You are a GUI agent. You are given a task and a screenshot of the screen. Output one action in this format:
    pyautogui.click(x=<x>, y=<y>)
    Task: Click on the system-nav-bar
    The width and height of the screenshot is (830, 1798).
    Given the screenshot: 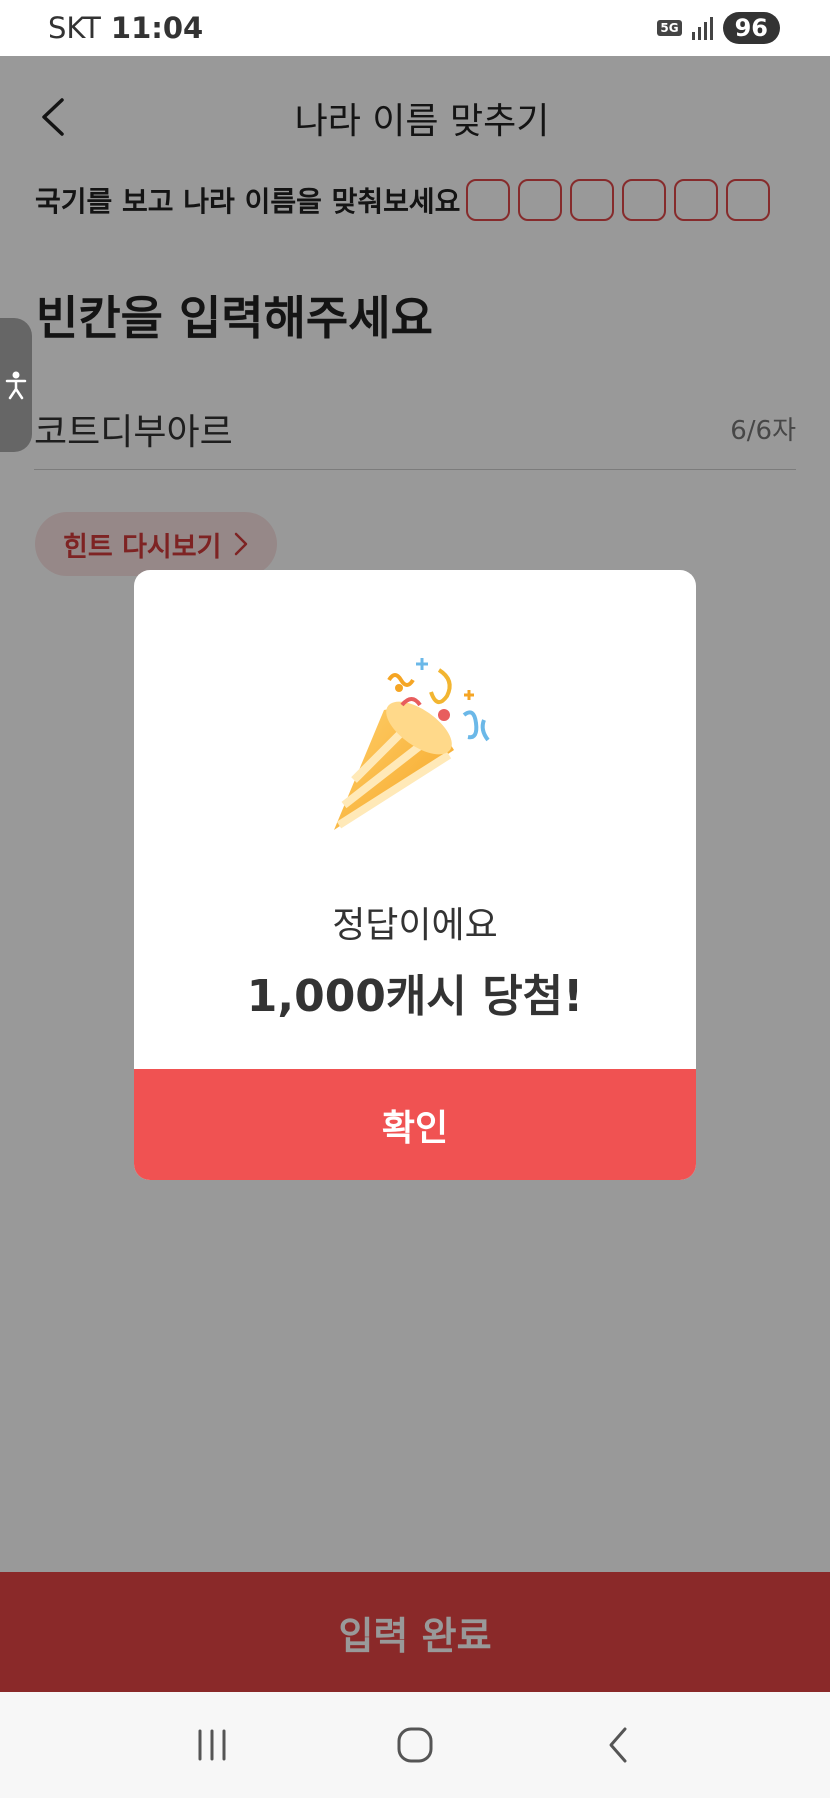 What is the action you would take?
    pyautogui.click(x=415, y=1745)
    